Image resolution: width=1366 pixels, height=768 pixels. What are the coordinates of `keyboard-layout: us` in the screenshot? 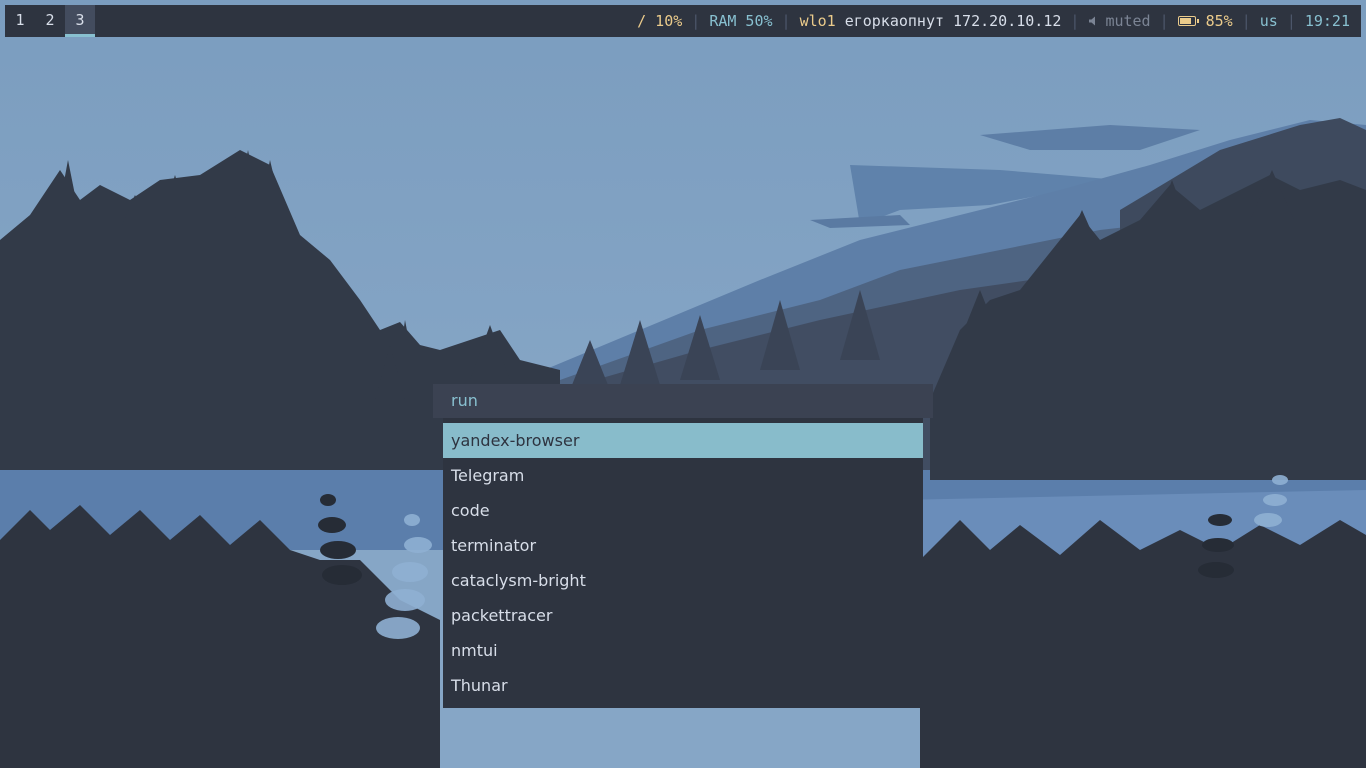 It's located at (1269, 21).